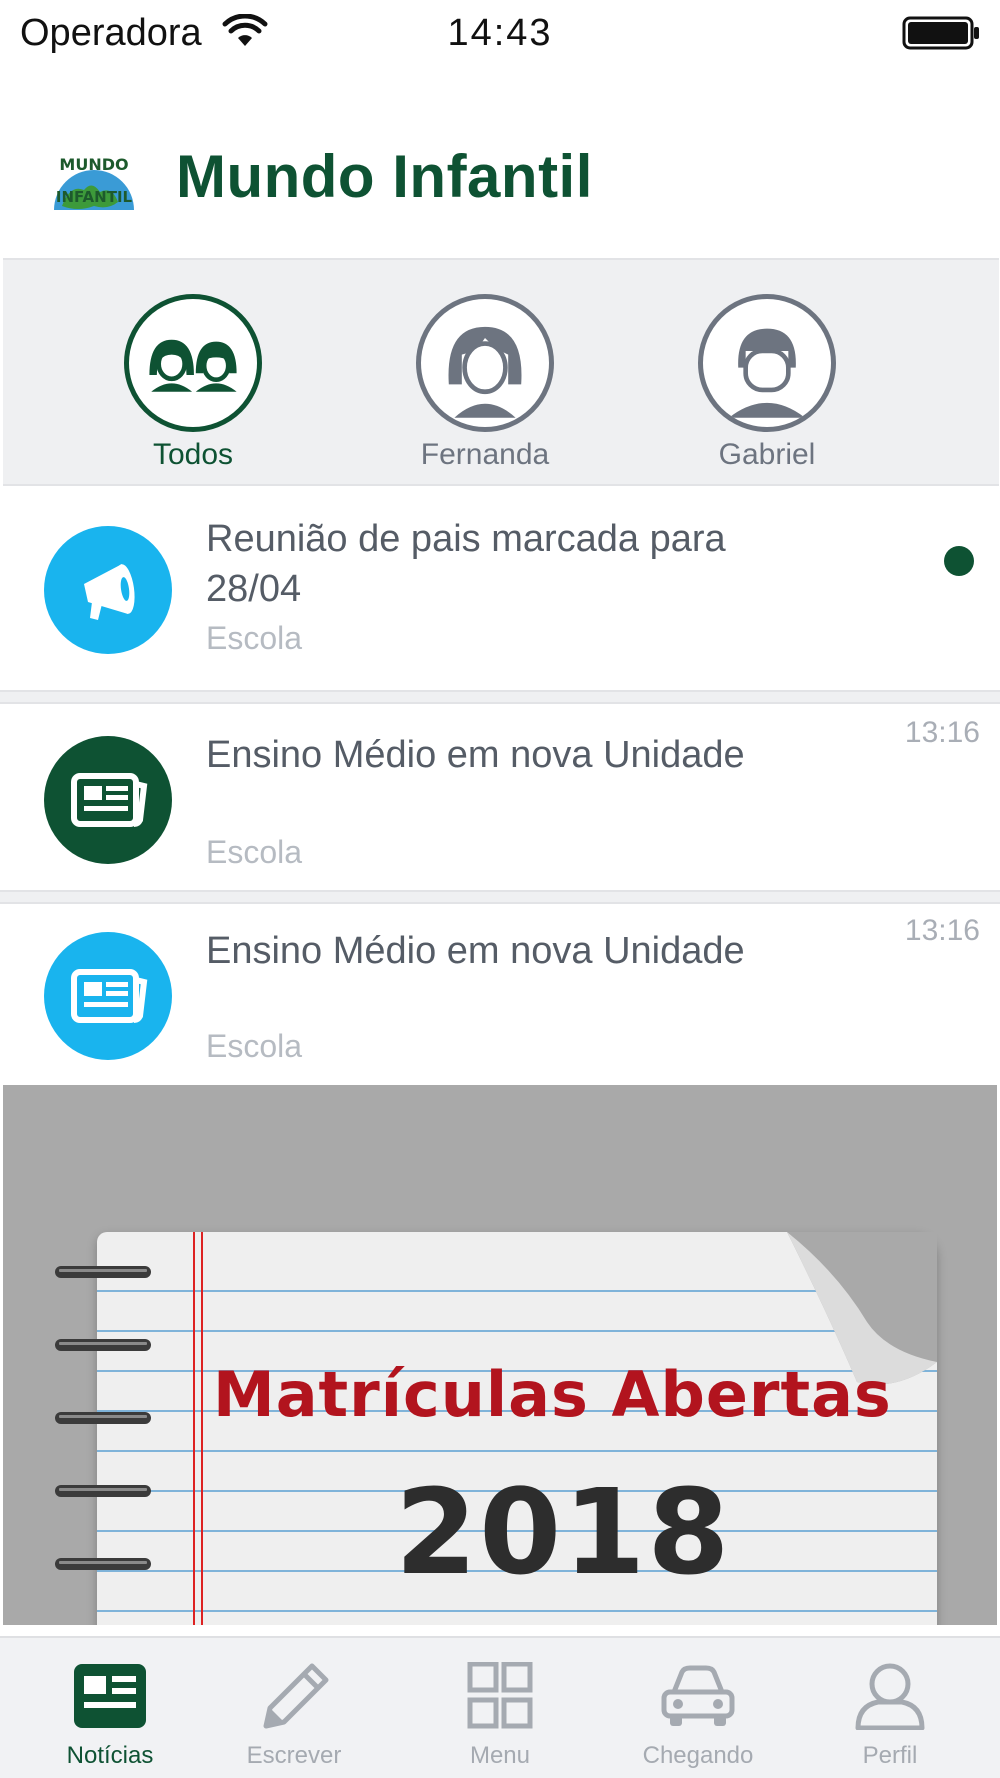 The image size is (1000, 1778). I want to click on tab-menu: Menu, so click(500, 1708).